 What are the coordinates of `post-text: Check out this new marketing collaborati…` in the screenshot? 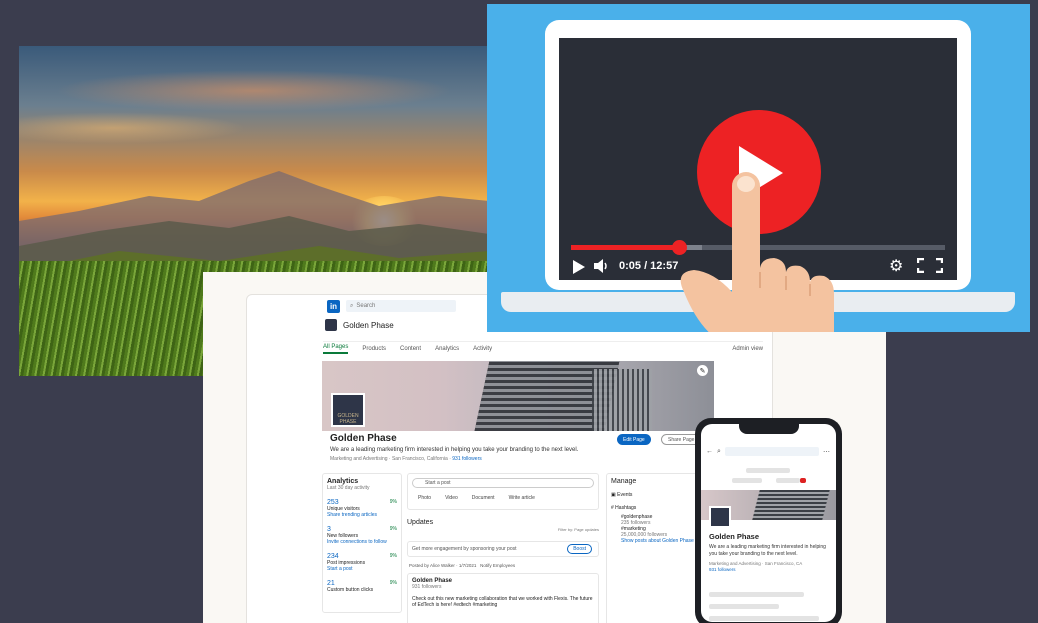 It's located at (502, 602).